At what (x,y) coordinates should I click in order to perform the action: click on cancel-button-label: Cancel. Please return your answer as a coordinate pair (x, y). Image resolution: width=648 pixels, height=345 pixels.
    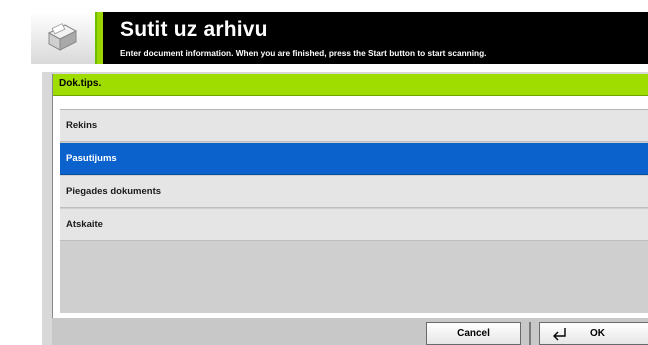
    Looking at the image, I should click on (473, 333).